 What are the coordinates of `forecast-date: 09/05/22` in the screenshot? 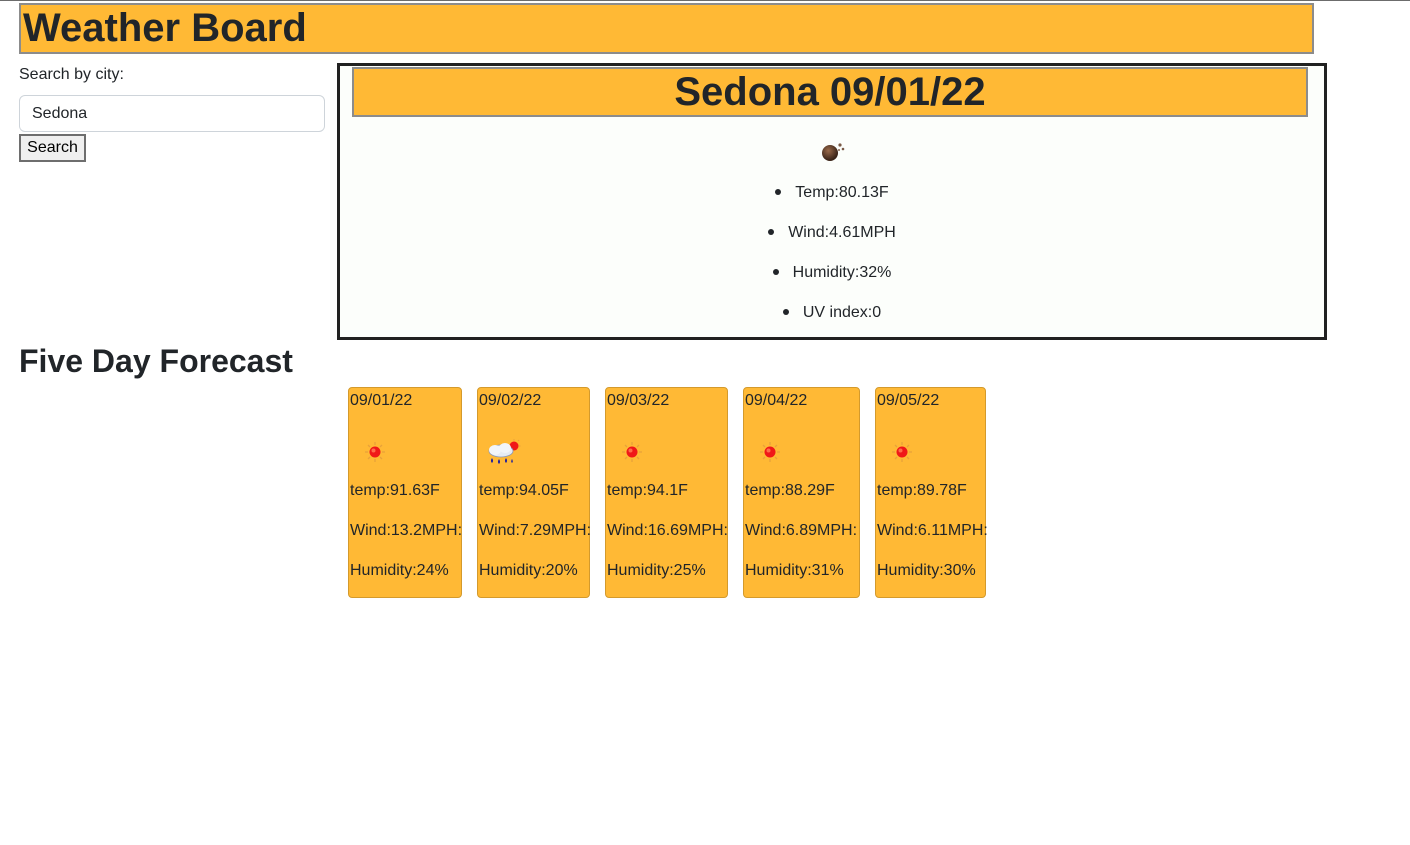 It's located at (908, 400).